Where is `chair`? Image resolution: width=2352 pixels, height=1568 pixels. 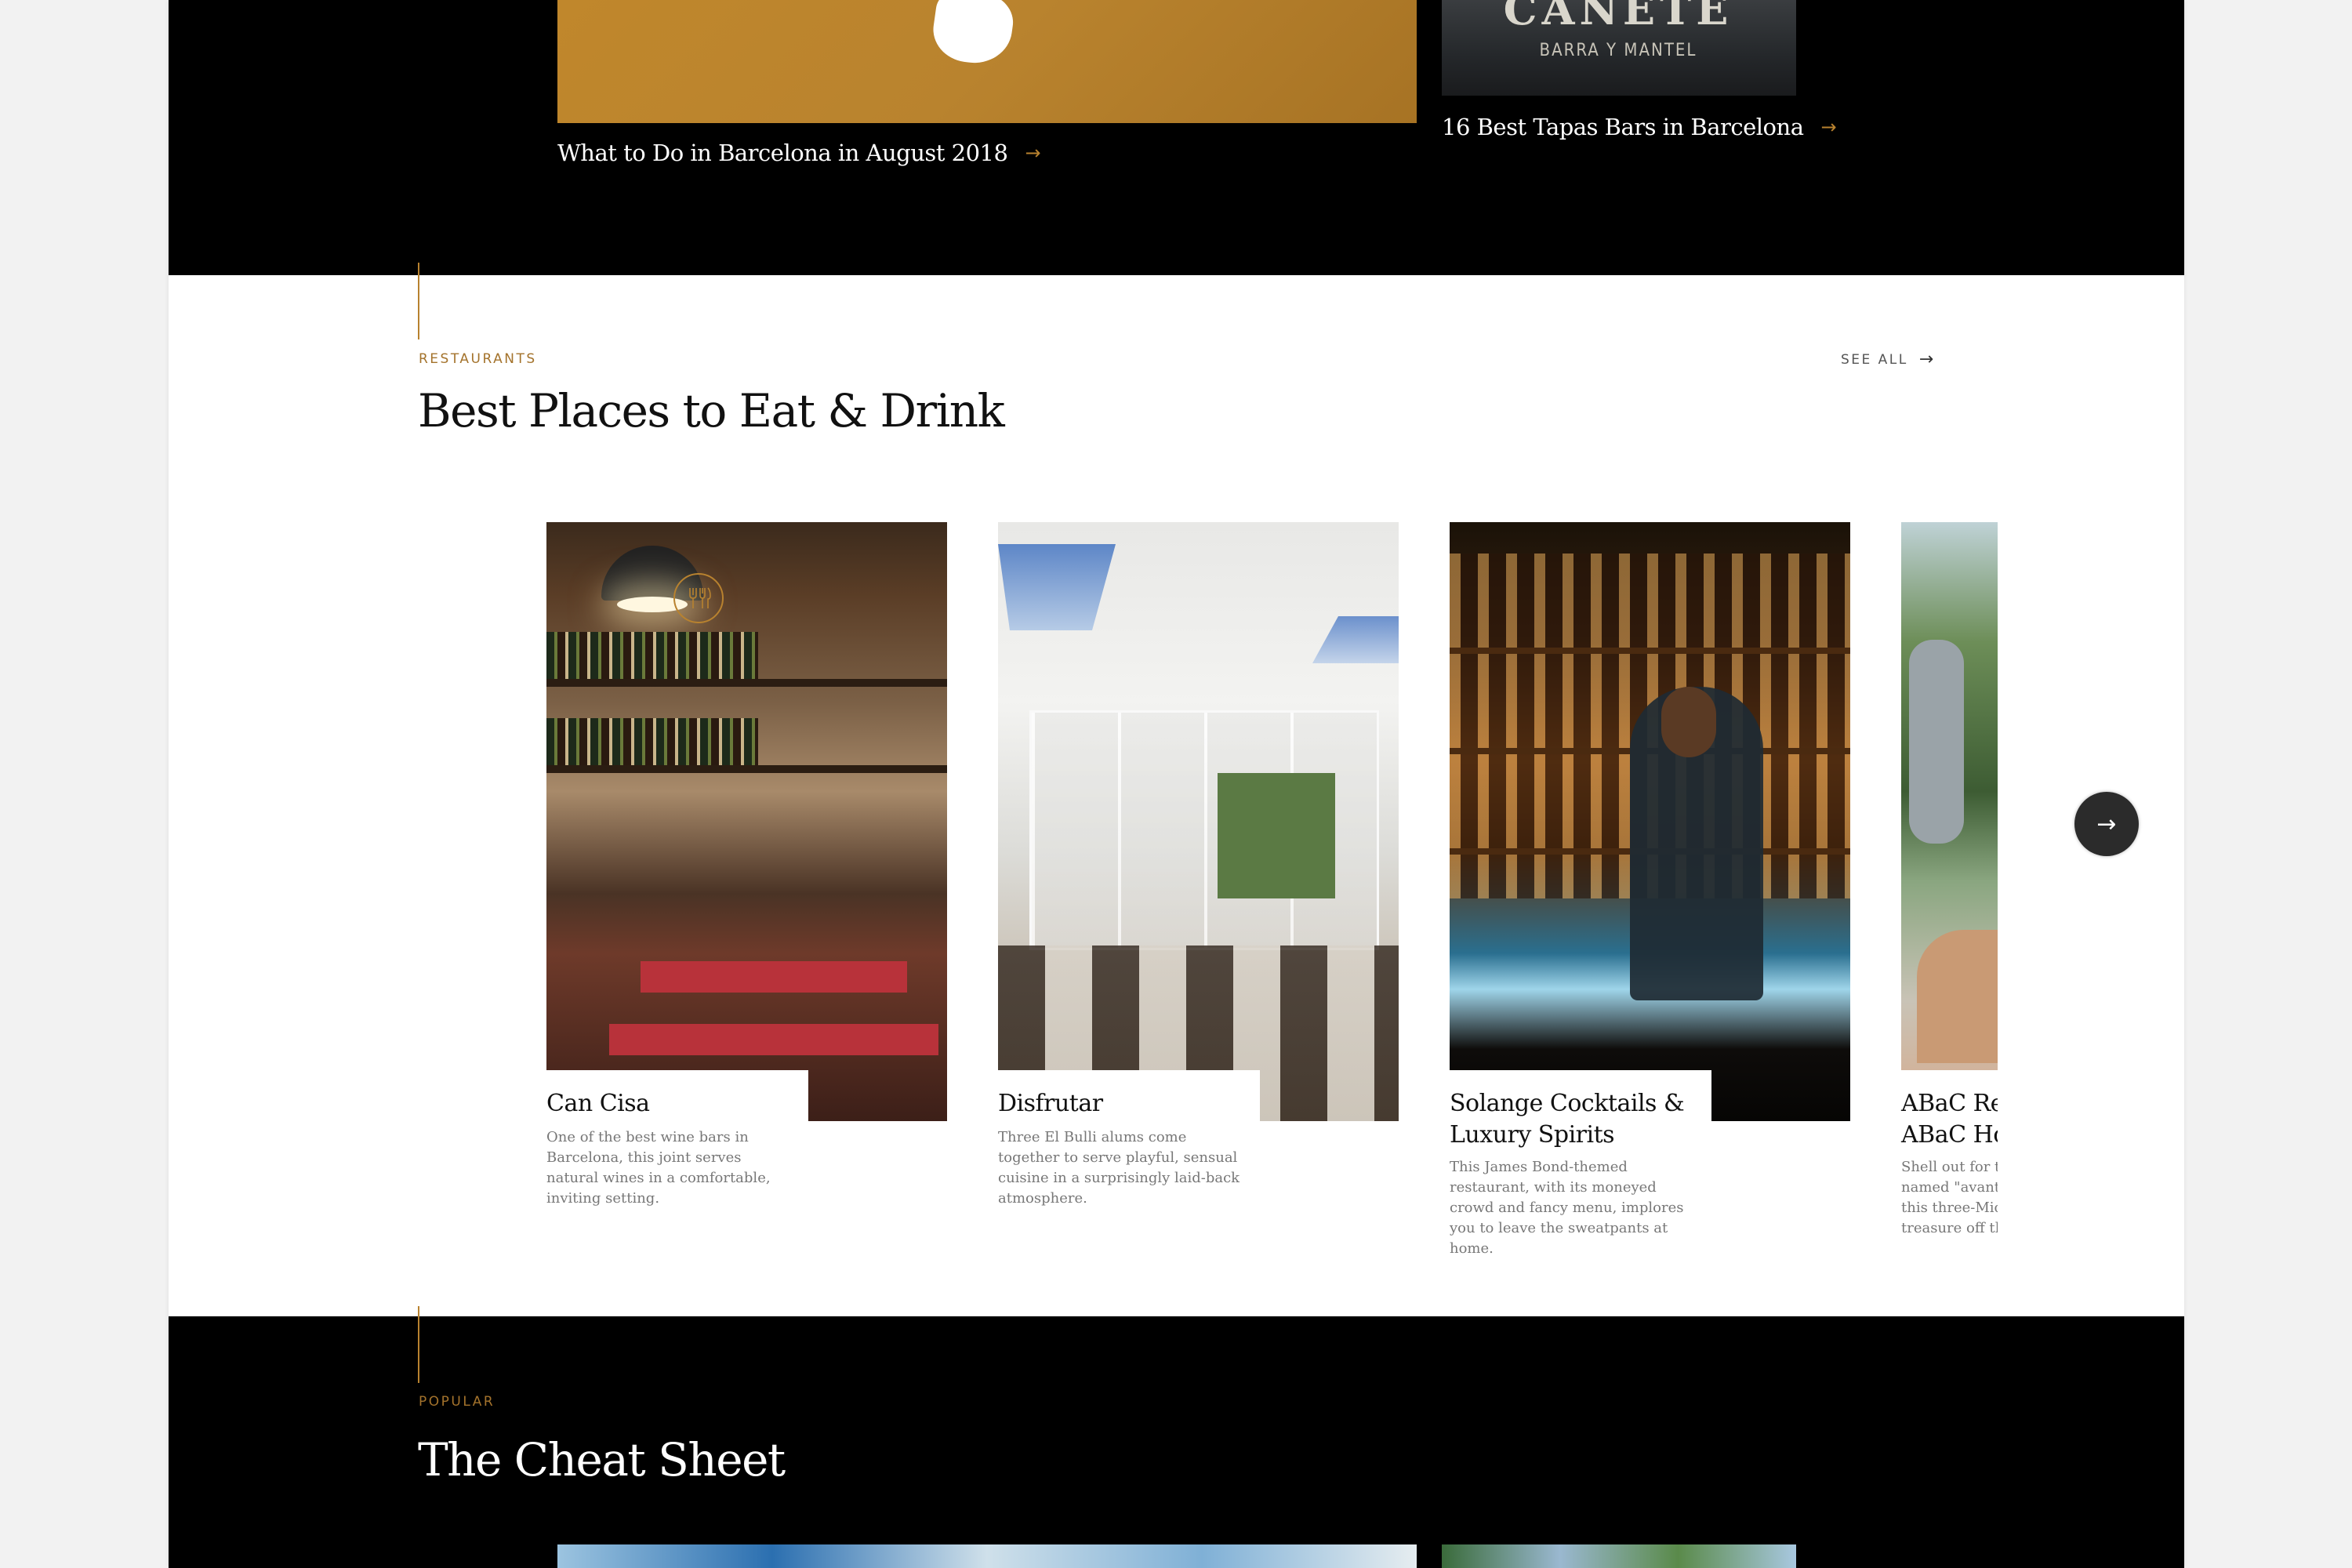 chair is located at coordinates (1957, 997).